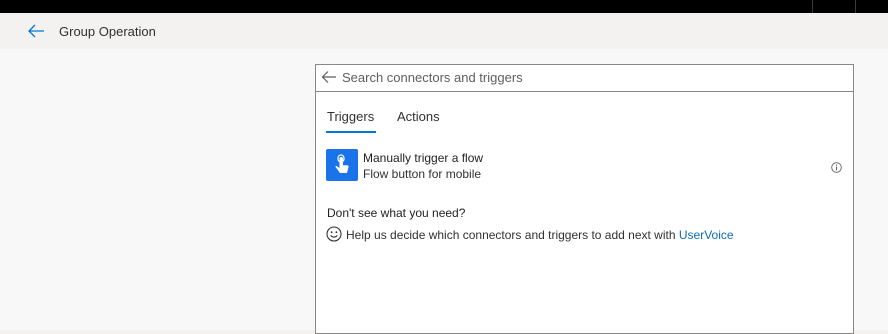  What do you see at coordinates (592, 77) in the screenshot?
I see `search-input` at bounding box center [592, 77].